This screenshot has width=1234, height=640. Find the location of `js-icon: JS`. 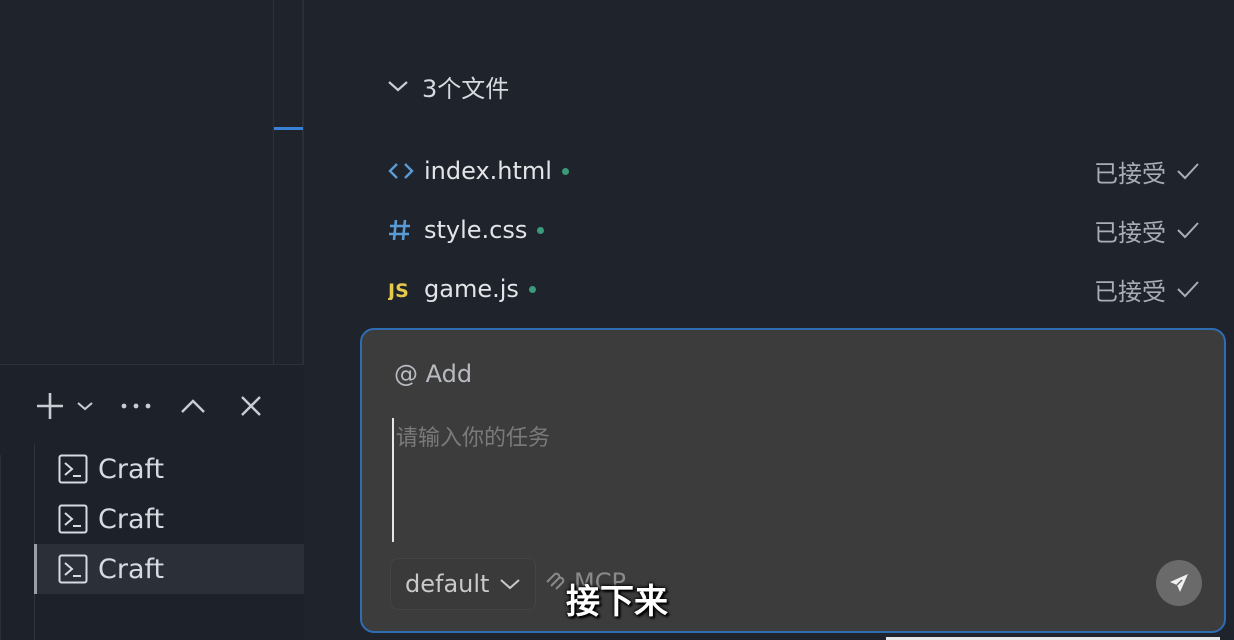

js-icon: JS is located at coordinates (402, 289).